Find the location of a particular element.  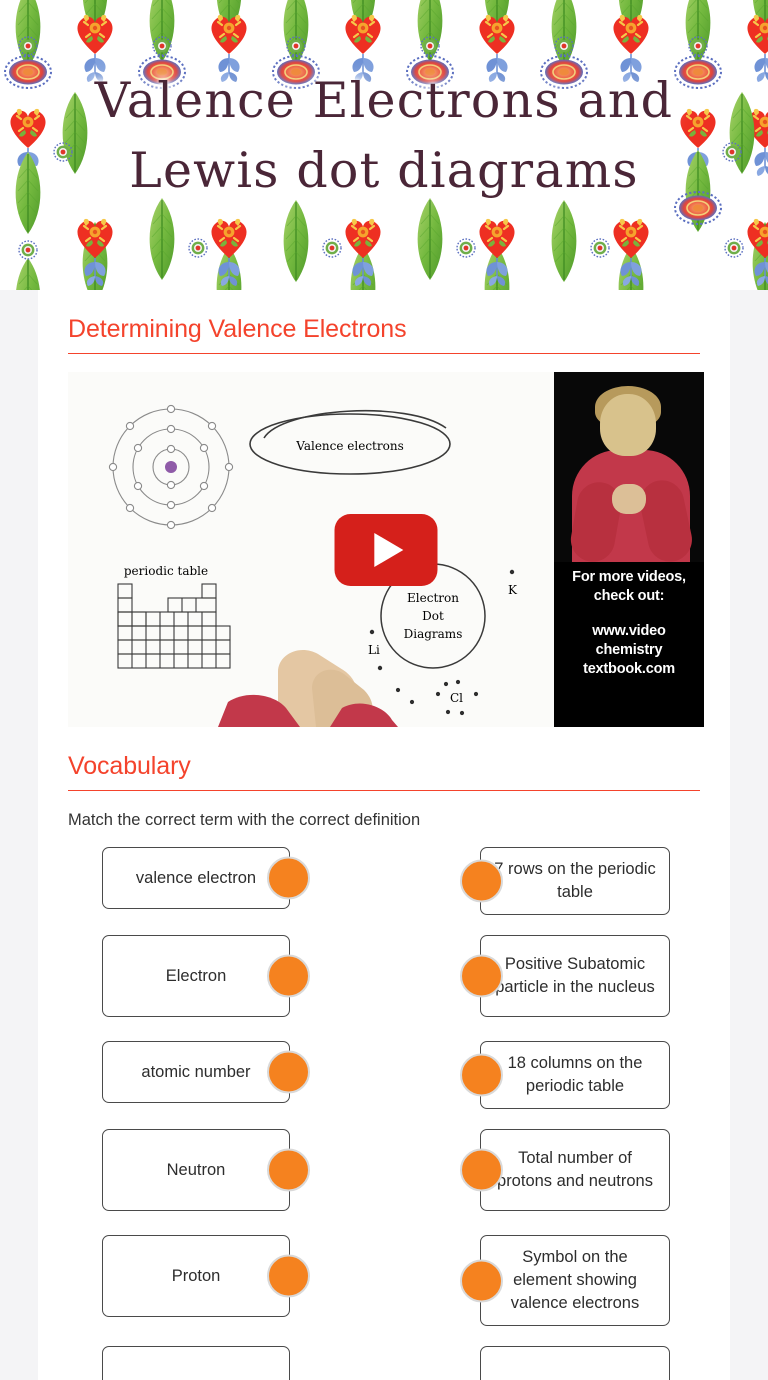

section-divider-vocabulary is located at coordinates (384, 790).